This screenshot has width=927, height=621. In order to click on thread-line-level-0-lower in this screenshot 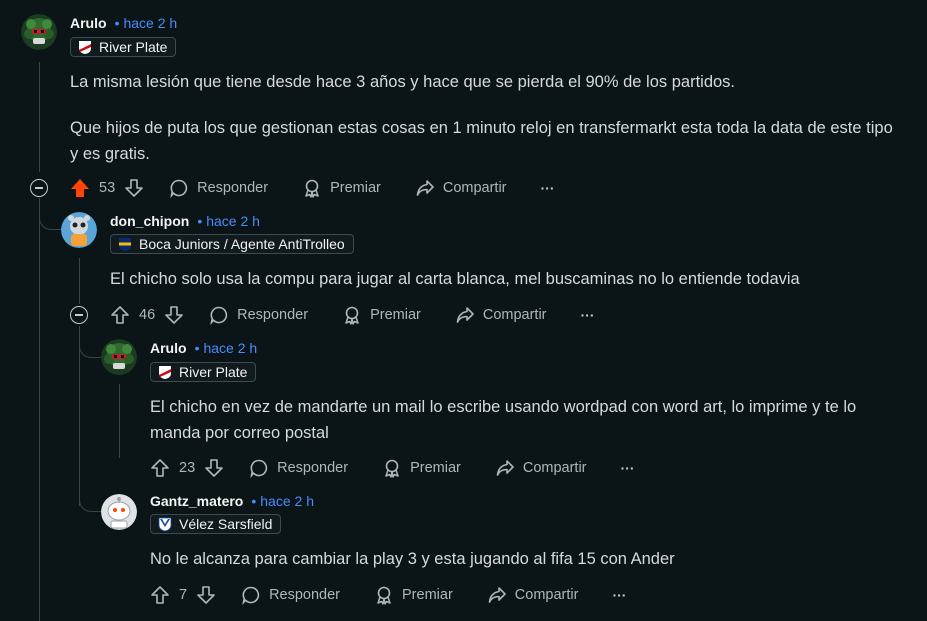, I will do `click(39, 409)`.